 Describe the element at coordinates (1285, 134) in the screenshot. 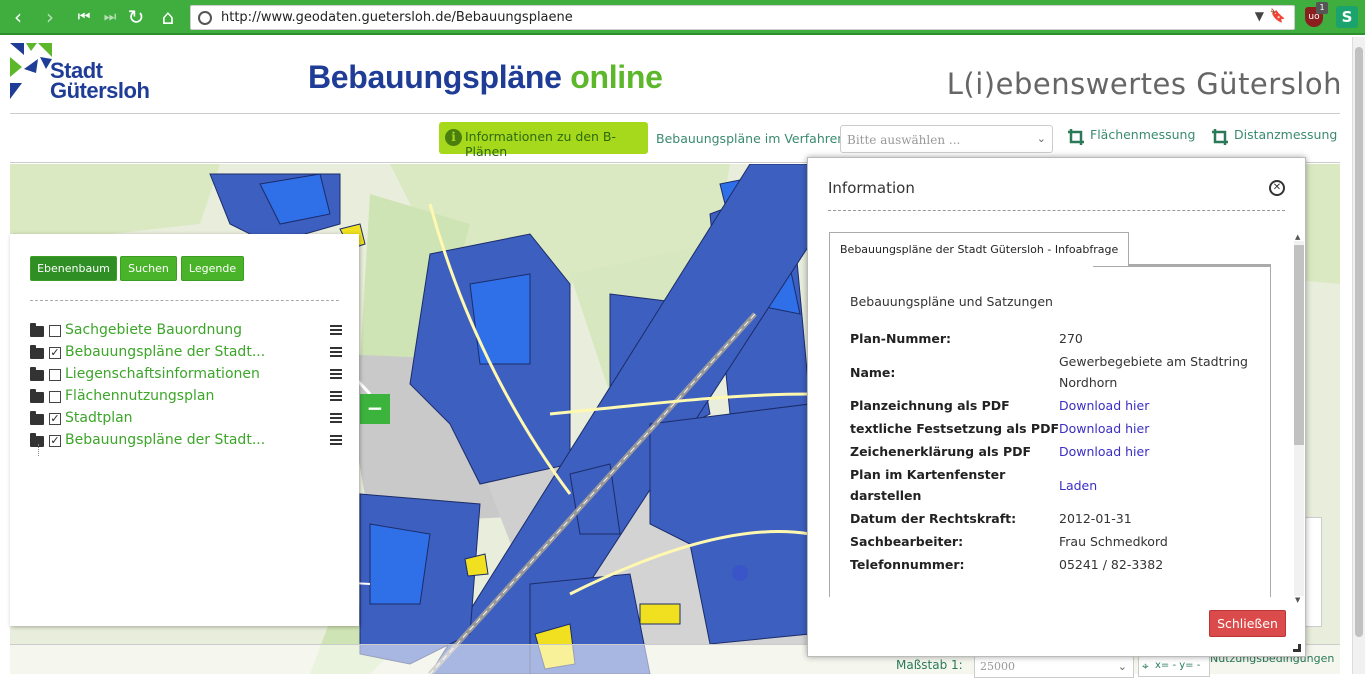

I see `distance-measure-link: Distanzmessung` at that location.